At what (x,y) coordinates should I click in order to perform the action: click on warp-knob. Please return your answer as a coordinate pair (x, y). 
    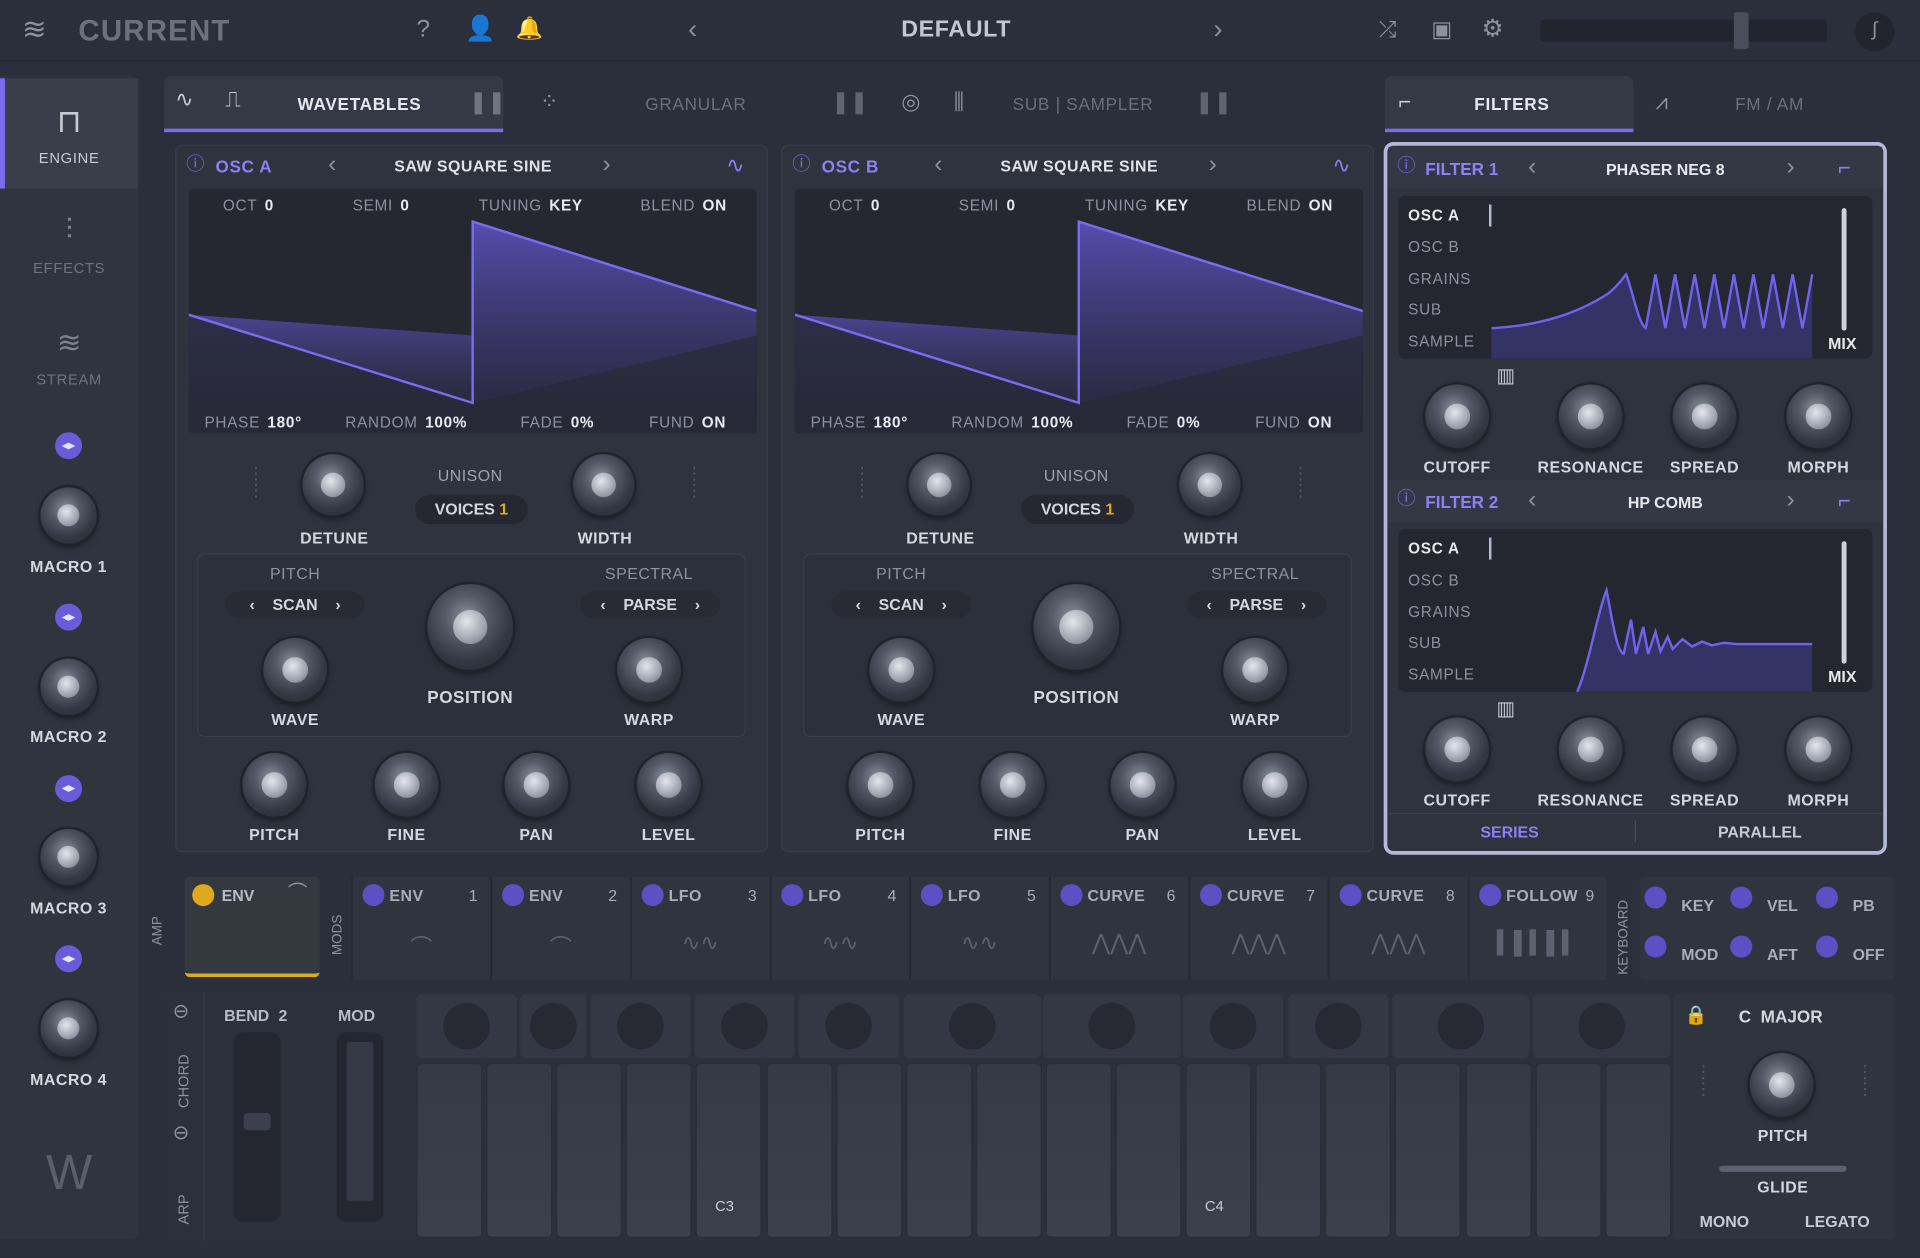
    Looking at the image, I should click on (1255, 669).